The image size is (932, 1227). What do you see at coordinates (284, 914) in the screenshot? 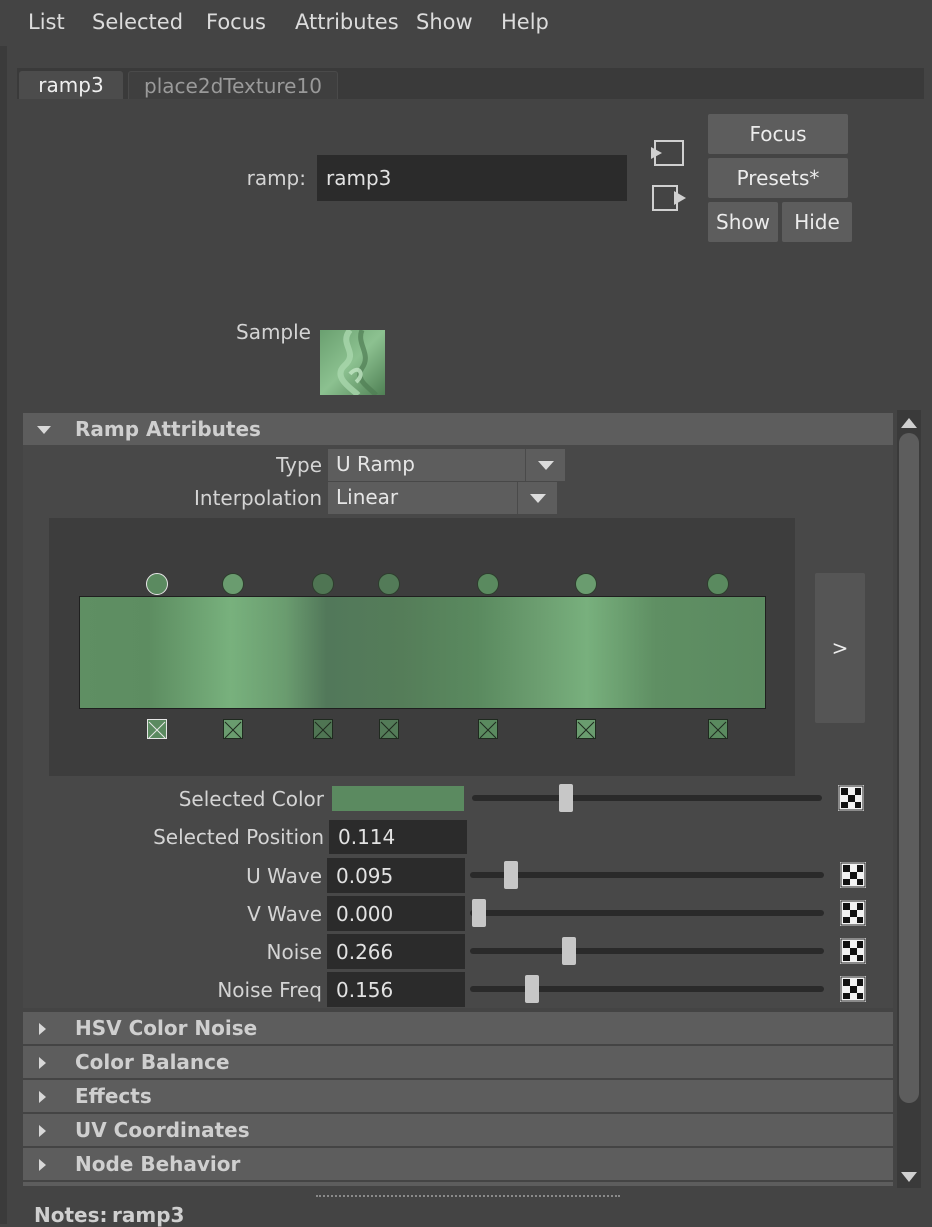
I see `v-wave-label: V Wave` at bounding box center [284, 914].